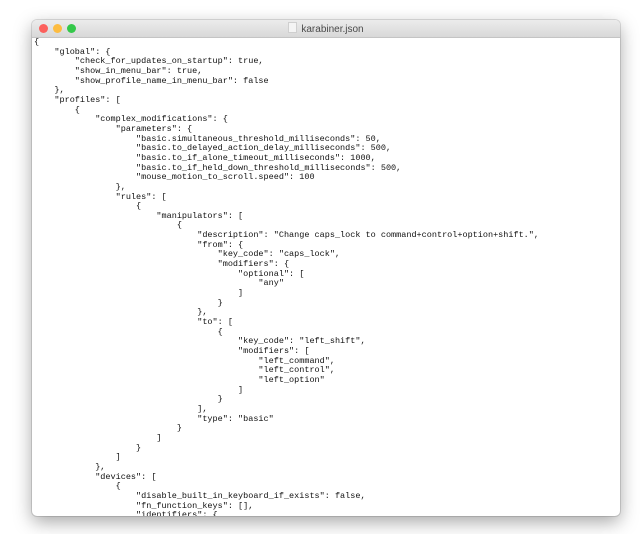  I want to click on title-bar: karabiner.json, so click(326, 29).